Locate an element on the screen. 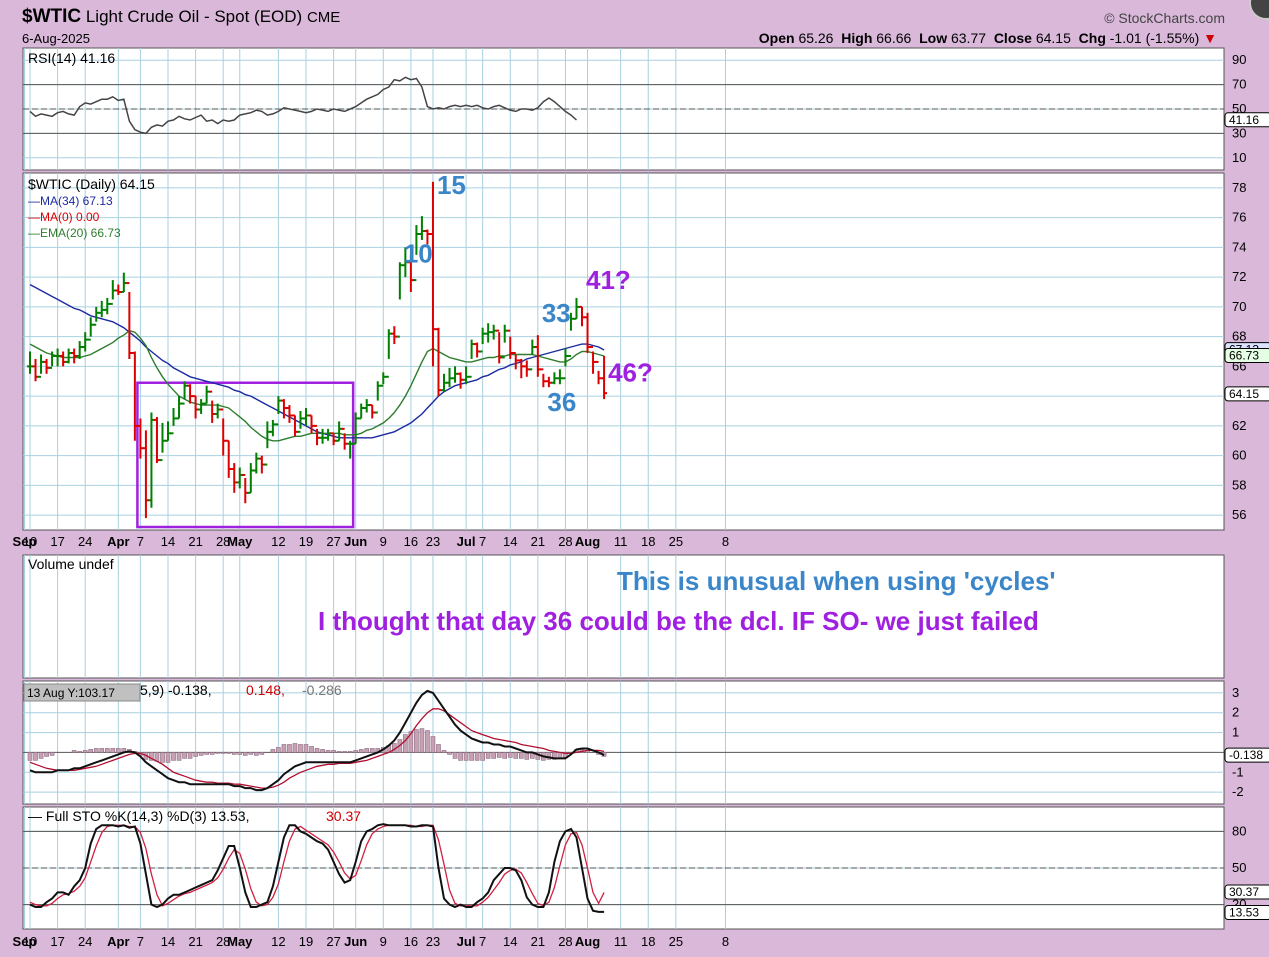  x-tick-label: 16 is located at coordinates (411, 941).